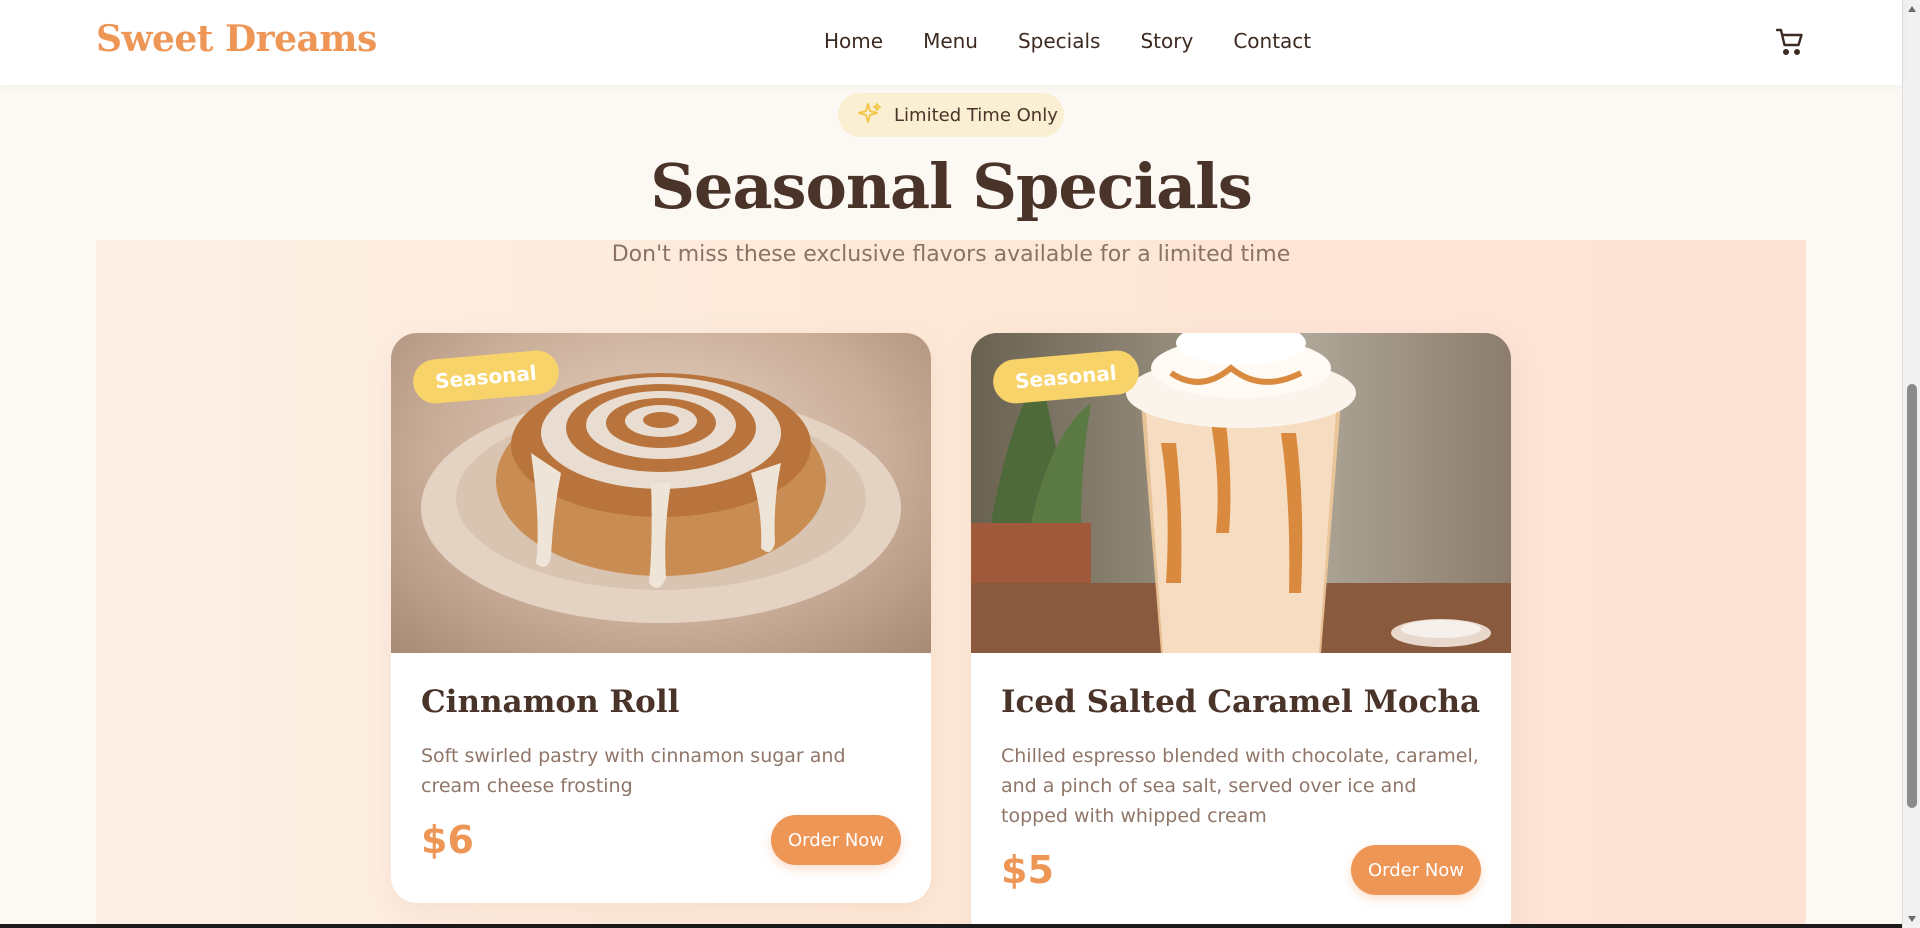  What do you see at coordinates (1027, 870) in the screenshot?
I see `product-price: $5` at bounding box center [1027, 870].